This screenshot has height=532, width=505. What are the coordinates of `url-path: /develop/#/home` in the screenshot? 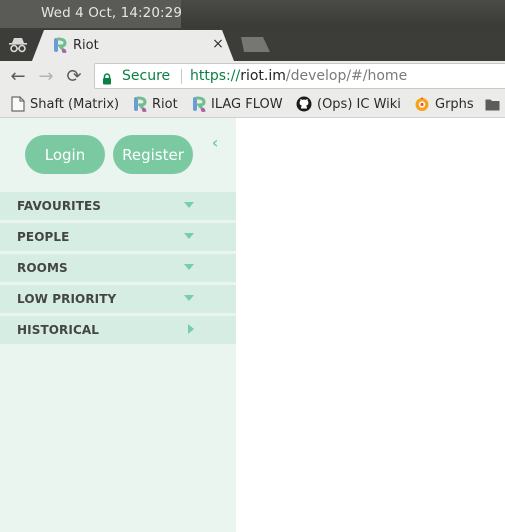 It's located at (346, 76).